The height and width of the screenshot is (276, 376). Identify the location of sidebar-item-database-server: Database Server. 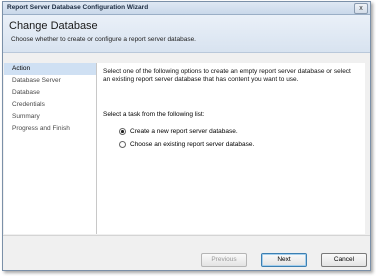
(50, 81).